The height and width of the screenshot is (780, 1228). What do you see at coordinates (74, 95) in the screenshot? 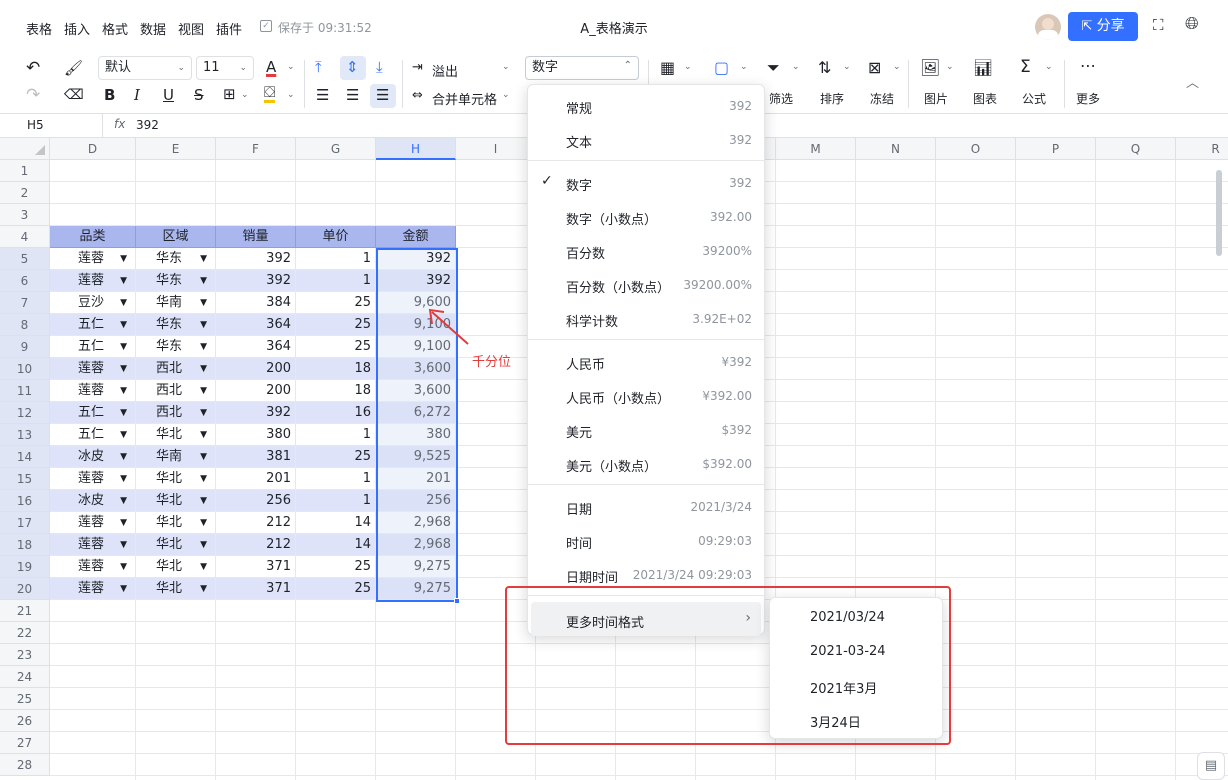
I see `eraser-icon: ⌫` at bounding box center [74, 95].